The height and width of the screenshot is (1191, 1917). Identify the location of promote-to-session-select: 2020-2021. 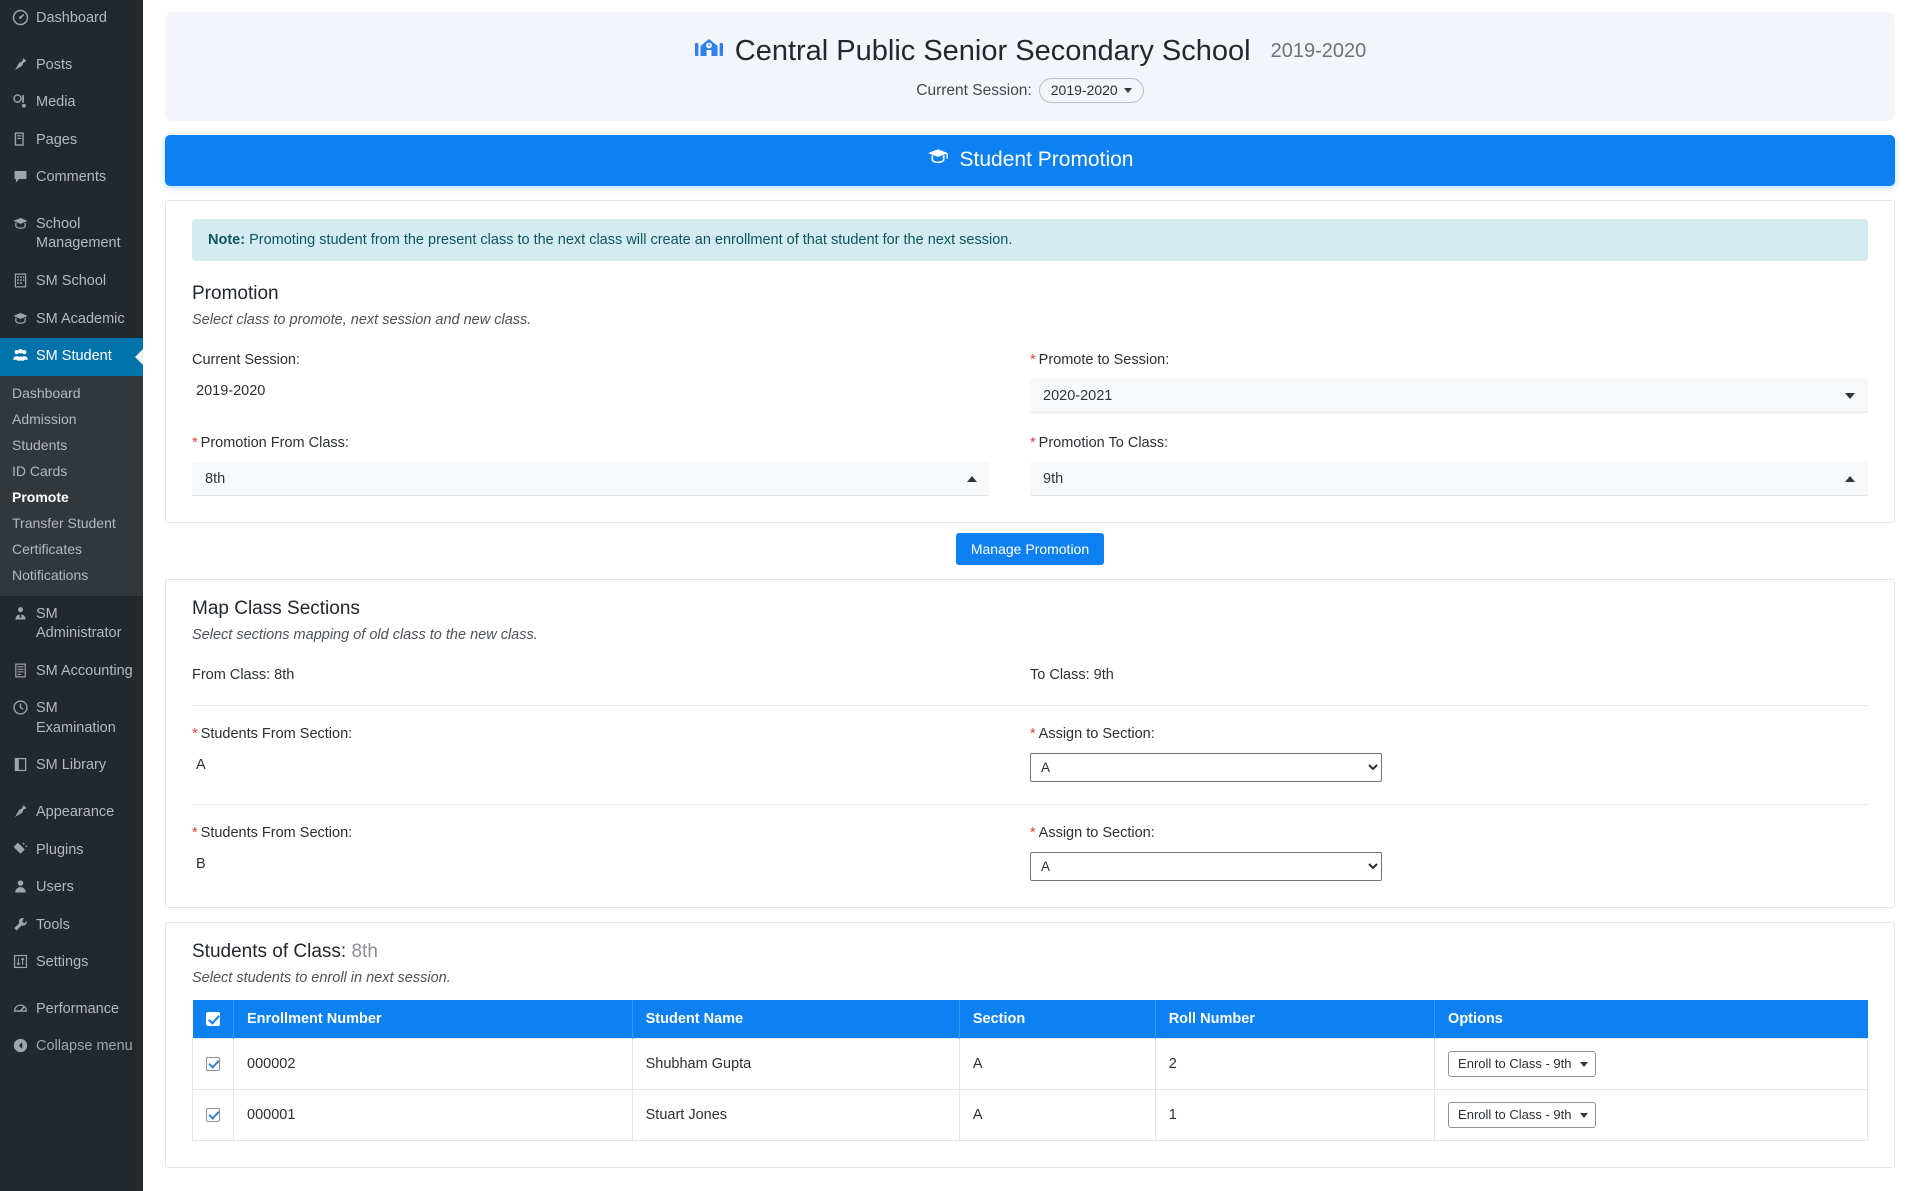
(1449, 396).